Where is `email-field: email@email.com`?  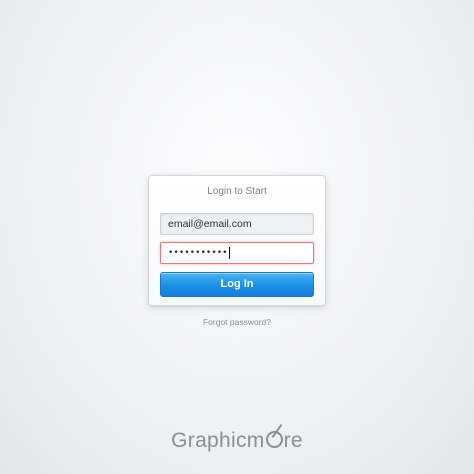 email-field: email@email.com is located at coordinates (237, 224).